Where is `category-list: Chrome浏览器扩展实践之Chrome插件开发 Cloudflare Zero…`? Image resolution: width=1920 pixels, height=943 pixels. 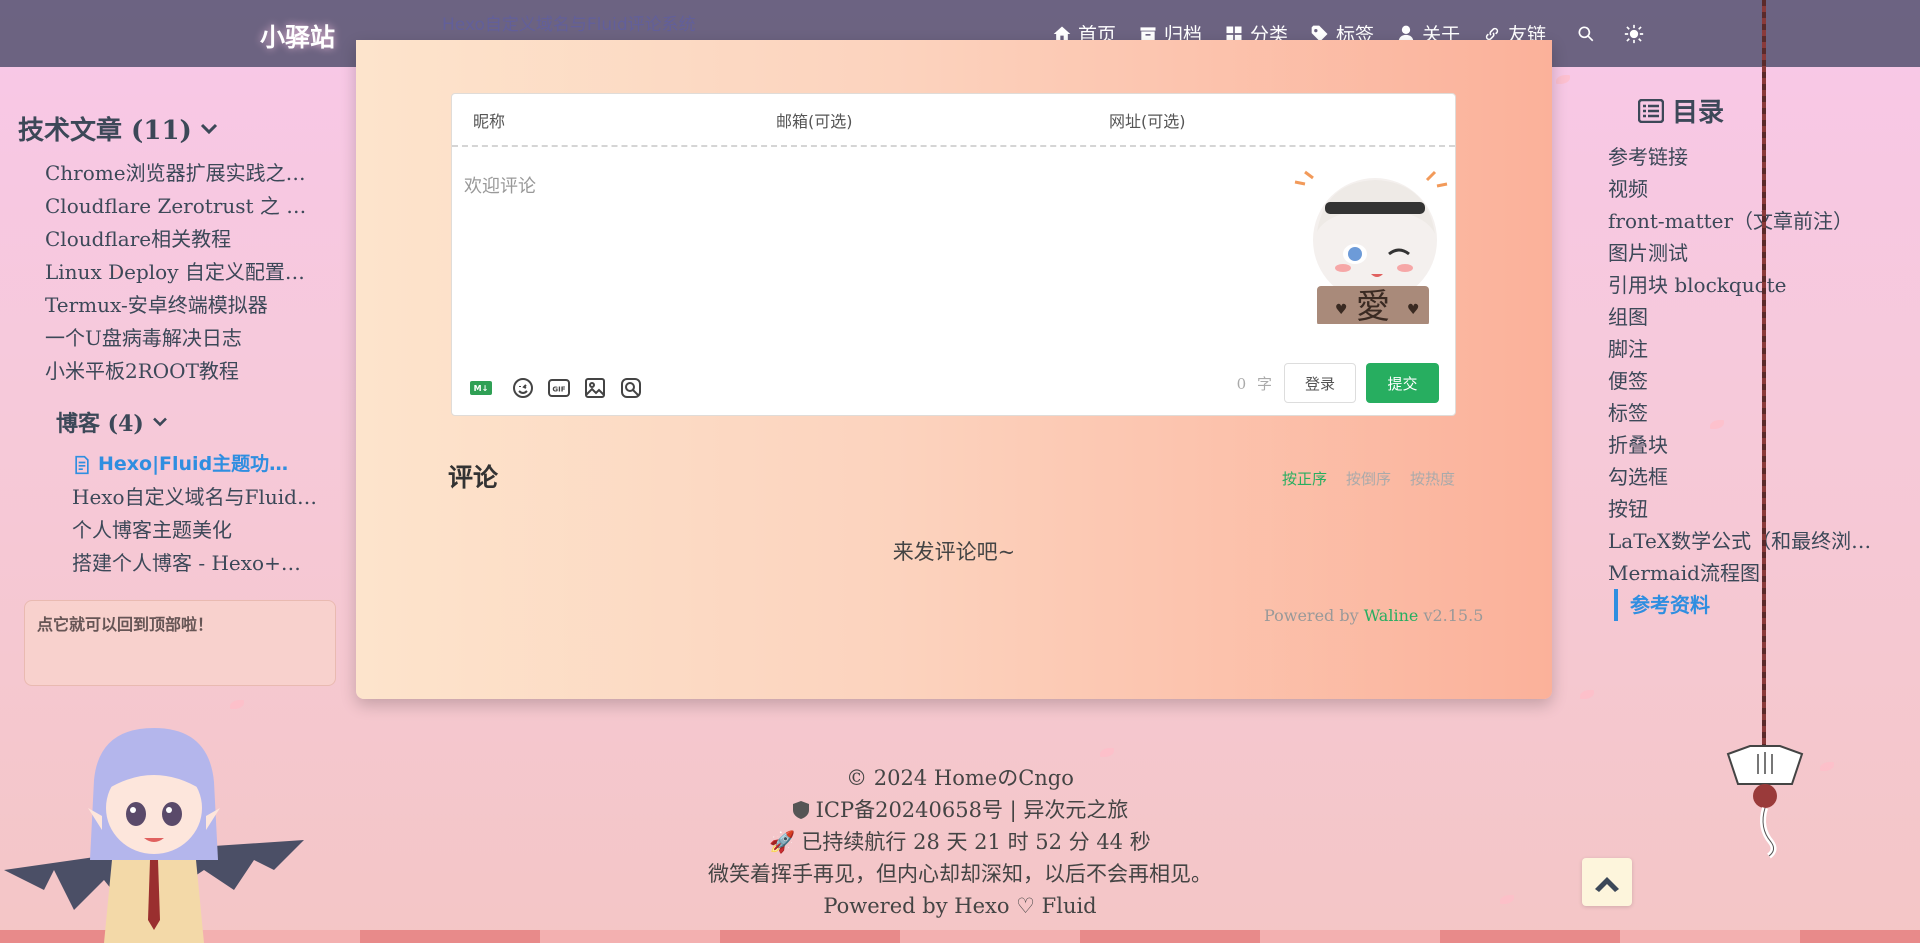 category-list: Chrome浏览器扩展实践之Chrome插件开发 Cloudflare Zero… is located at coordinates (178, 272).